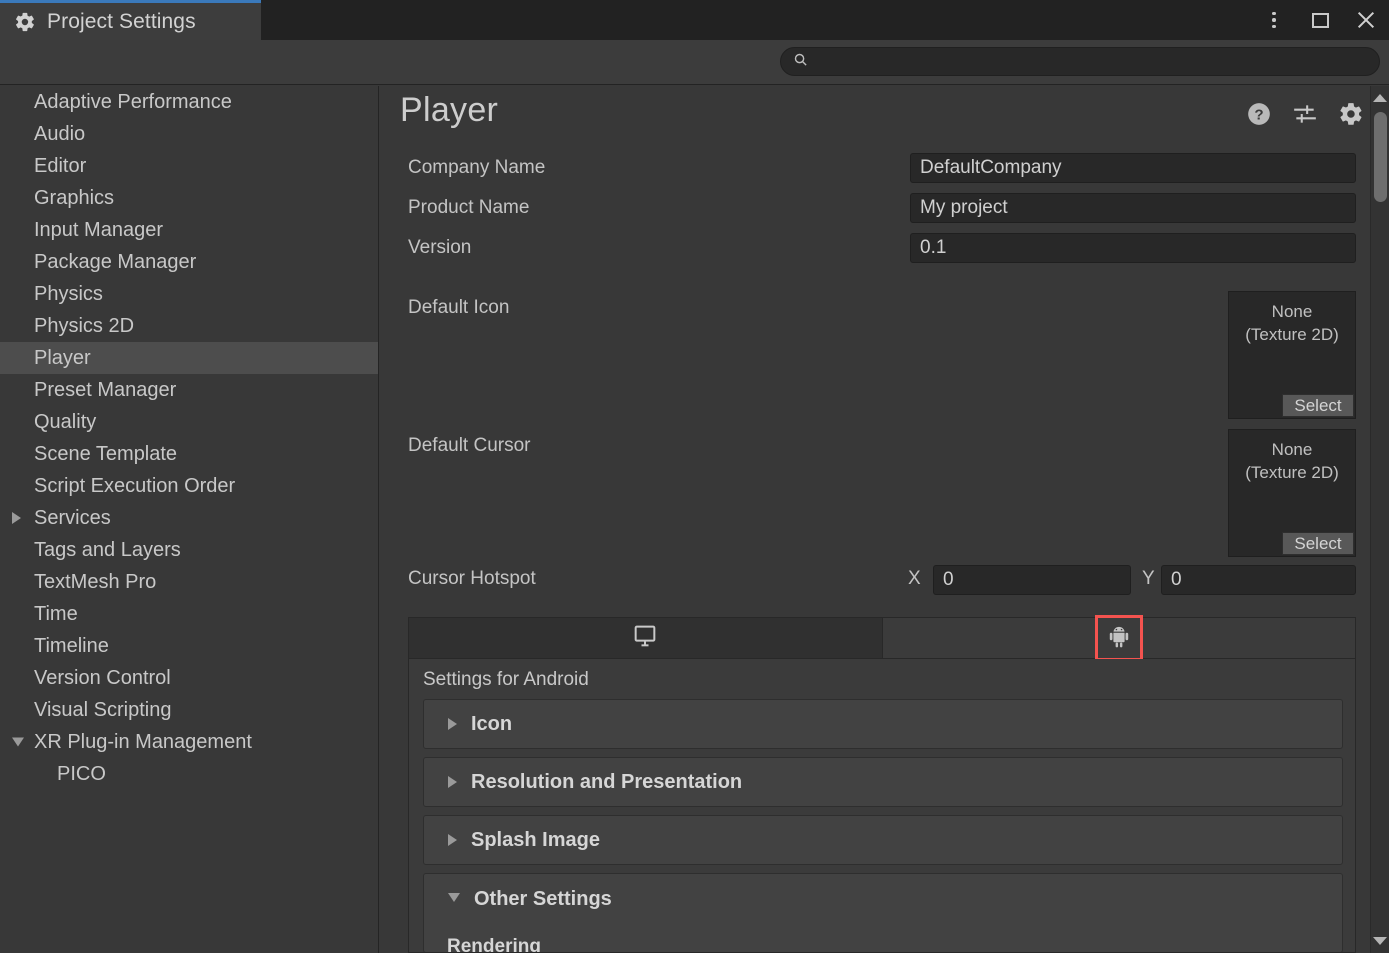  Describe the element at coordinates (65, 421) in the screenshot. I see `sidebar-item-label: Quality` at that location.